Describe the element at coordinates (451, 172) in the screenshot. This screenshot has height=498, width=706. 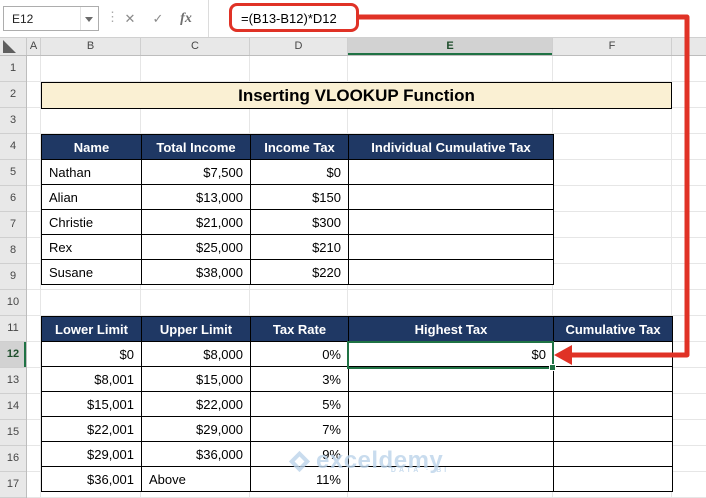
I see `cell-e5` at that location.